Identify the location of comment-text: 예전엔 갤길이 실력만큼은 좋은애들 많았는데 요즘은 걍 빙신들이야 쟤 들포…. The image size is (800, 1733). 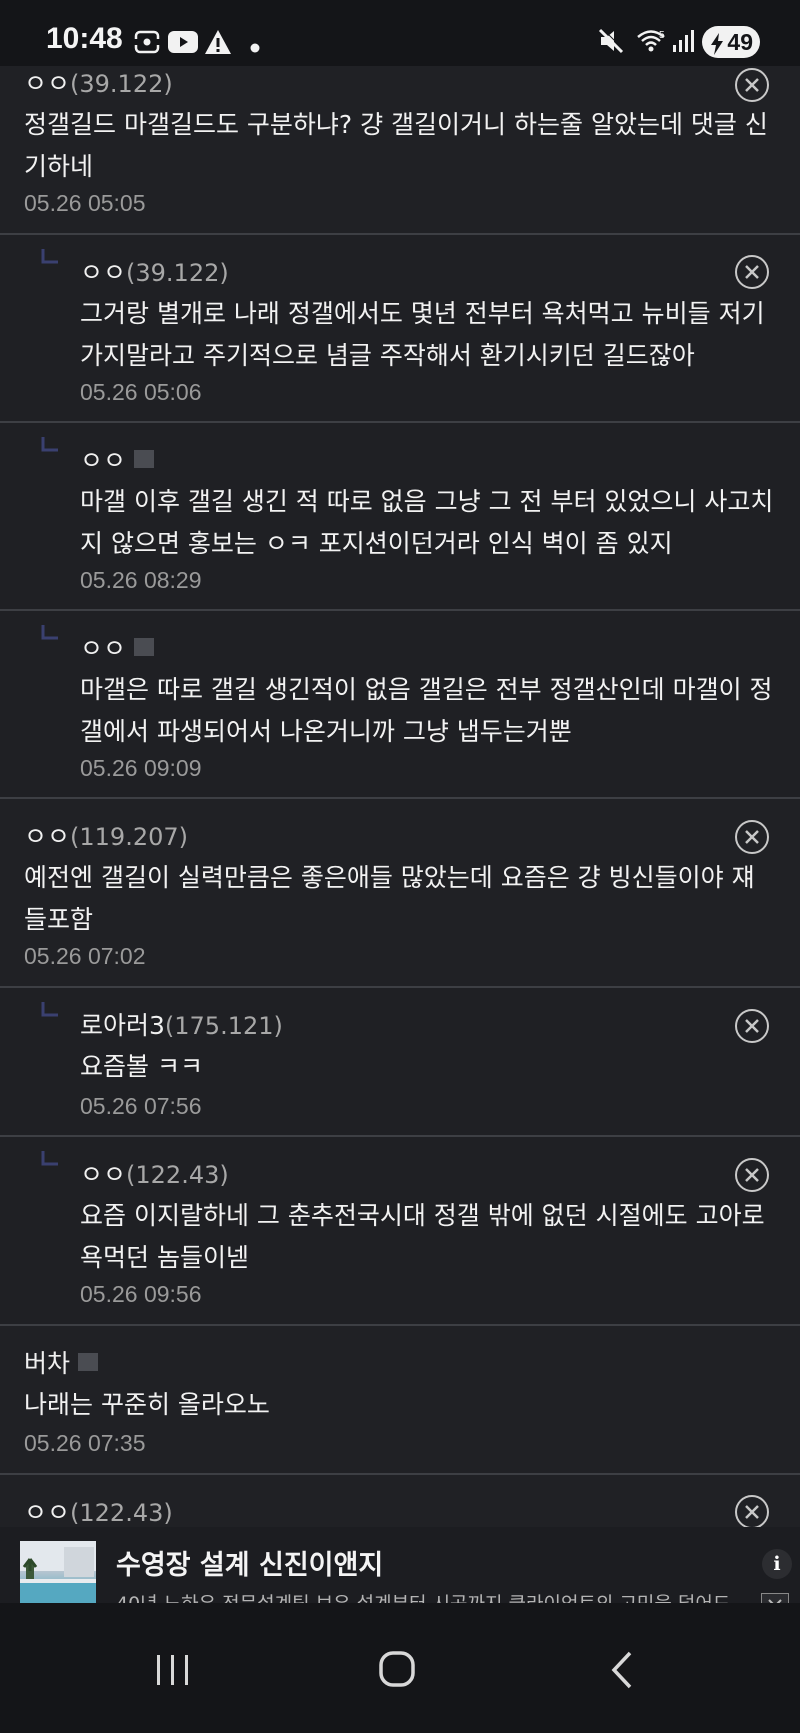
(389, 898).